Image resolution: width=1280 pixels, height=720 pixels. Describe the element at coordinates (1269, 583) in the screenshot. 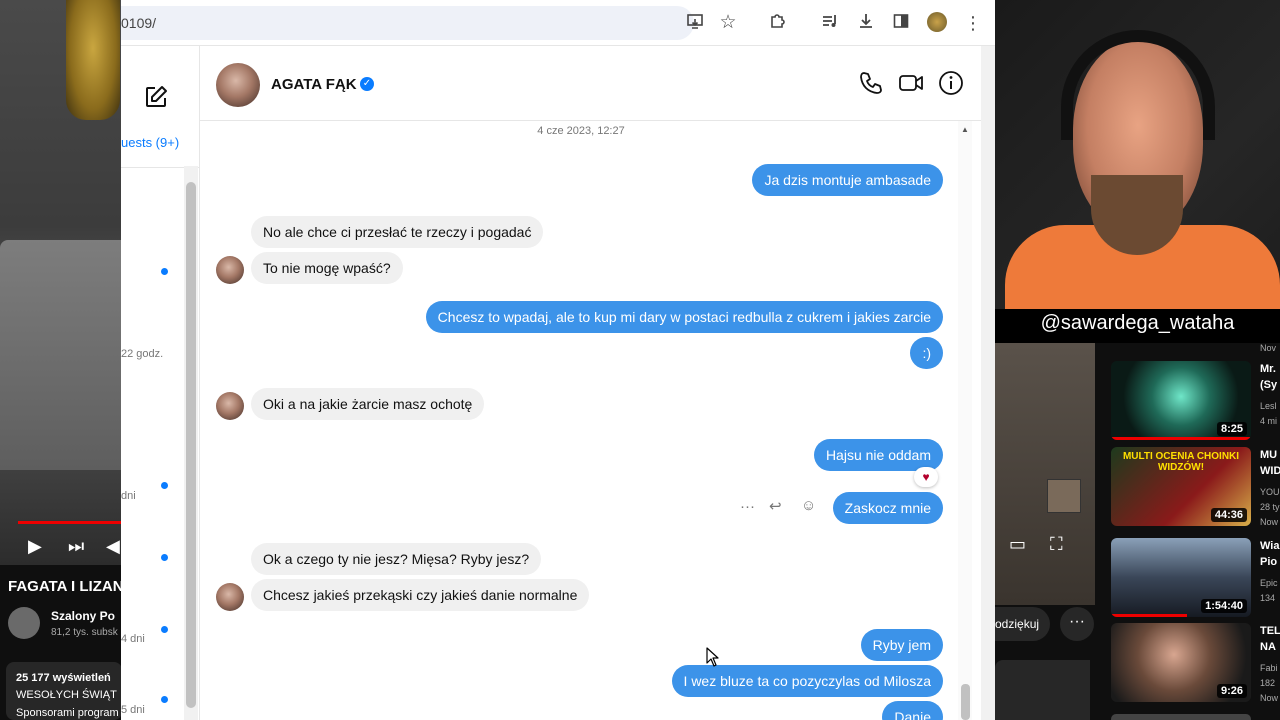

I see `rec-meta: Epic` at that location.